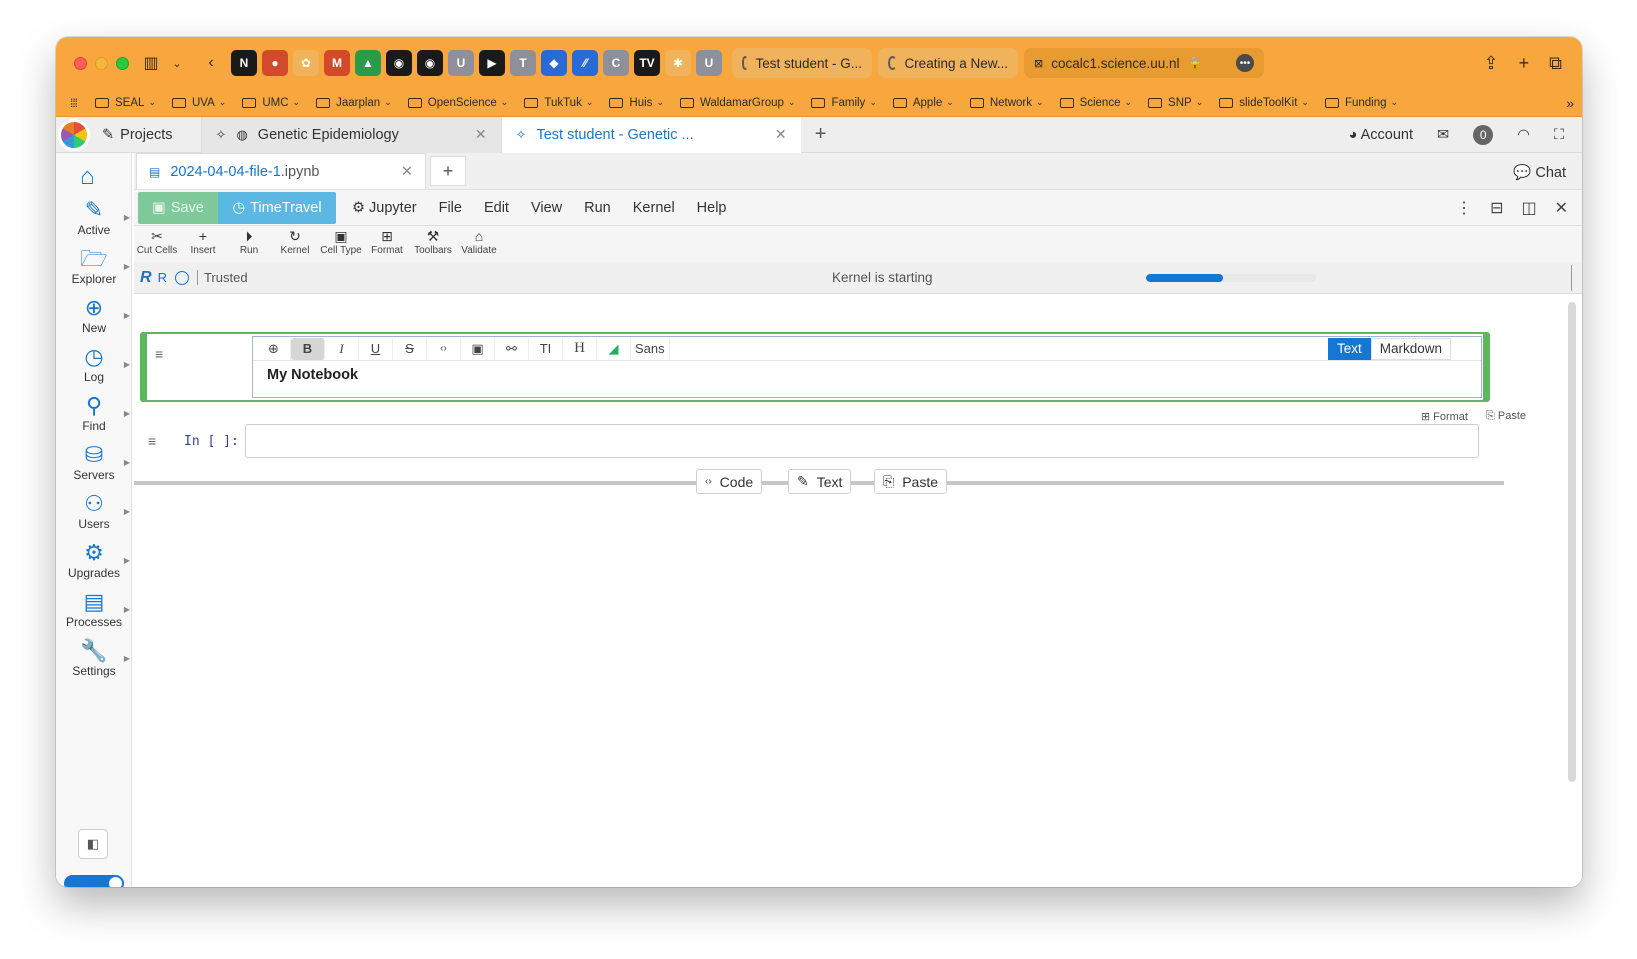 Image resolution: width=1637 pixels, height=959 pixels. I want to click on bookmark-folder: Science ⌄, so click(1095, 103).